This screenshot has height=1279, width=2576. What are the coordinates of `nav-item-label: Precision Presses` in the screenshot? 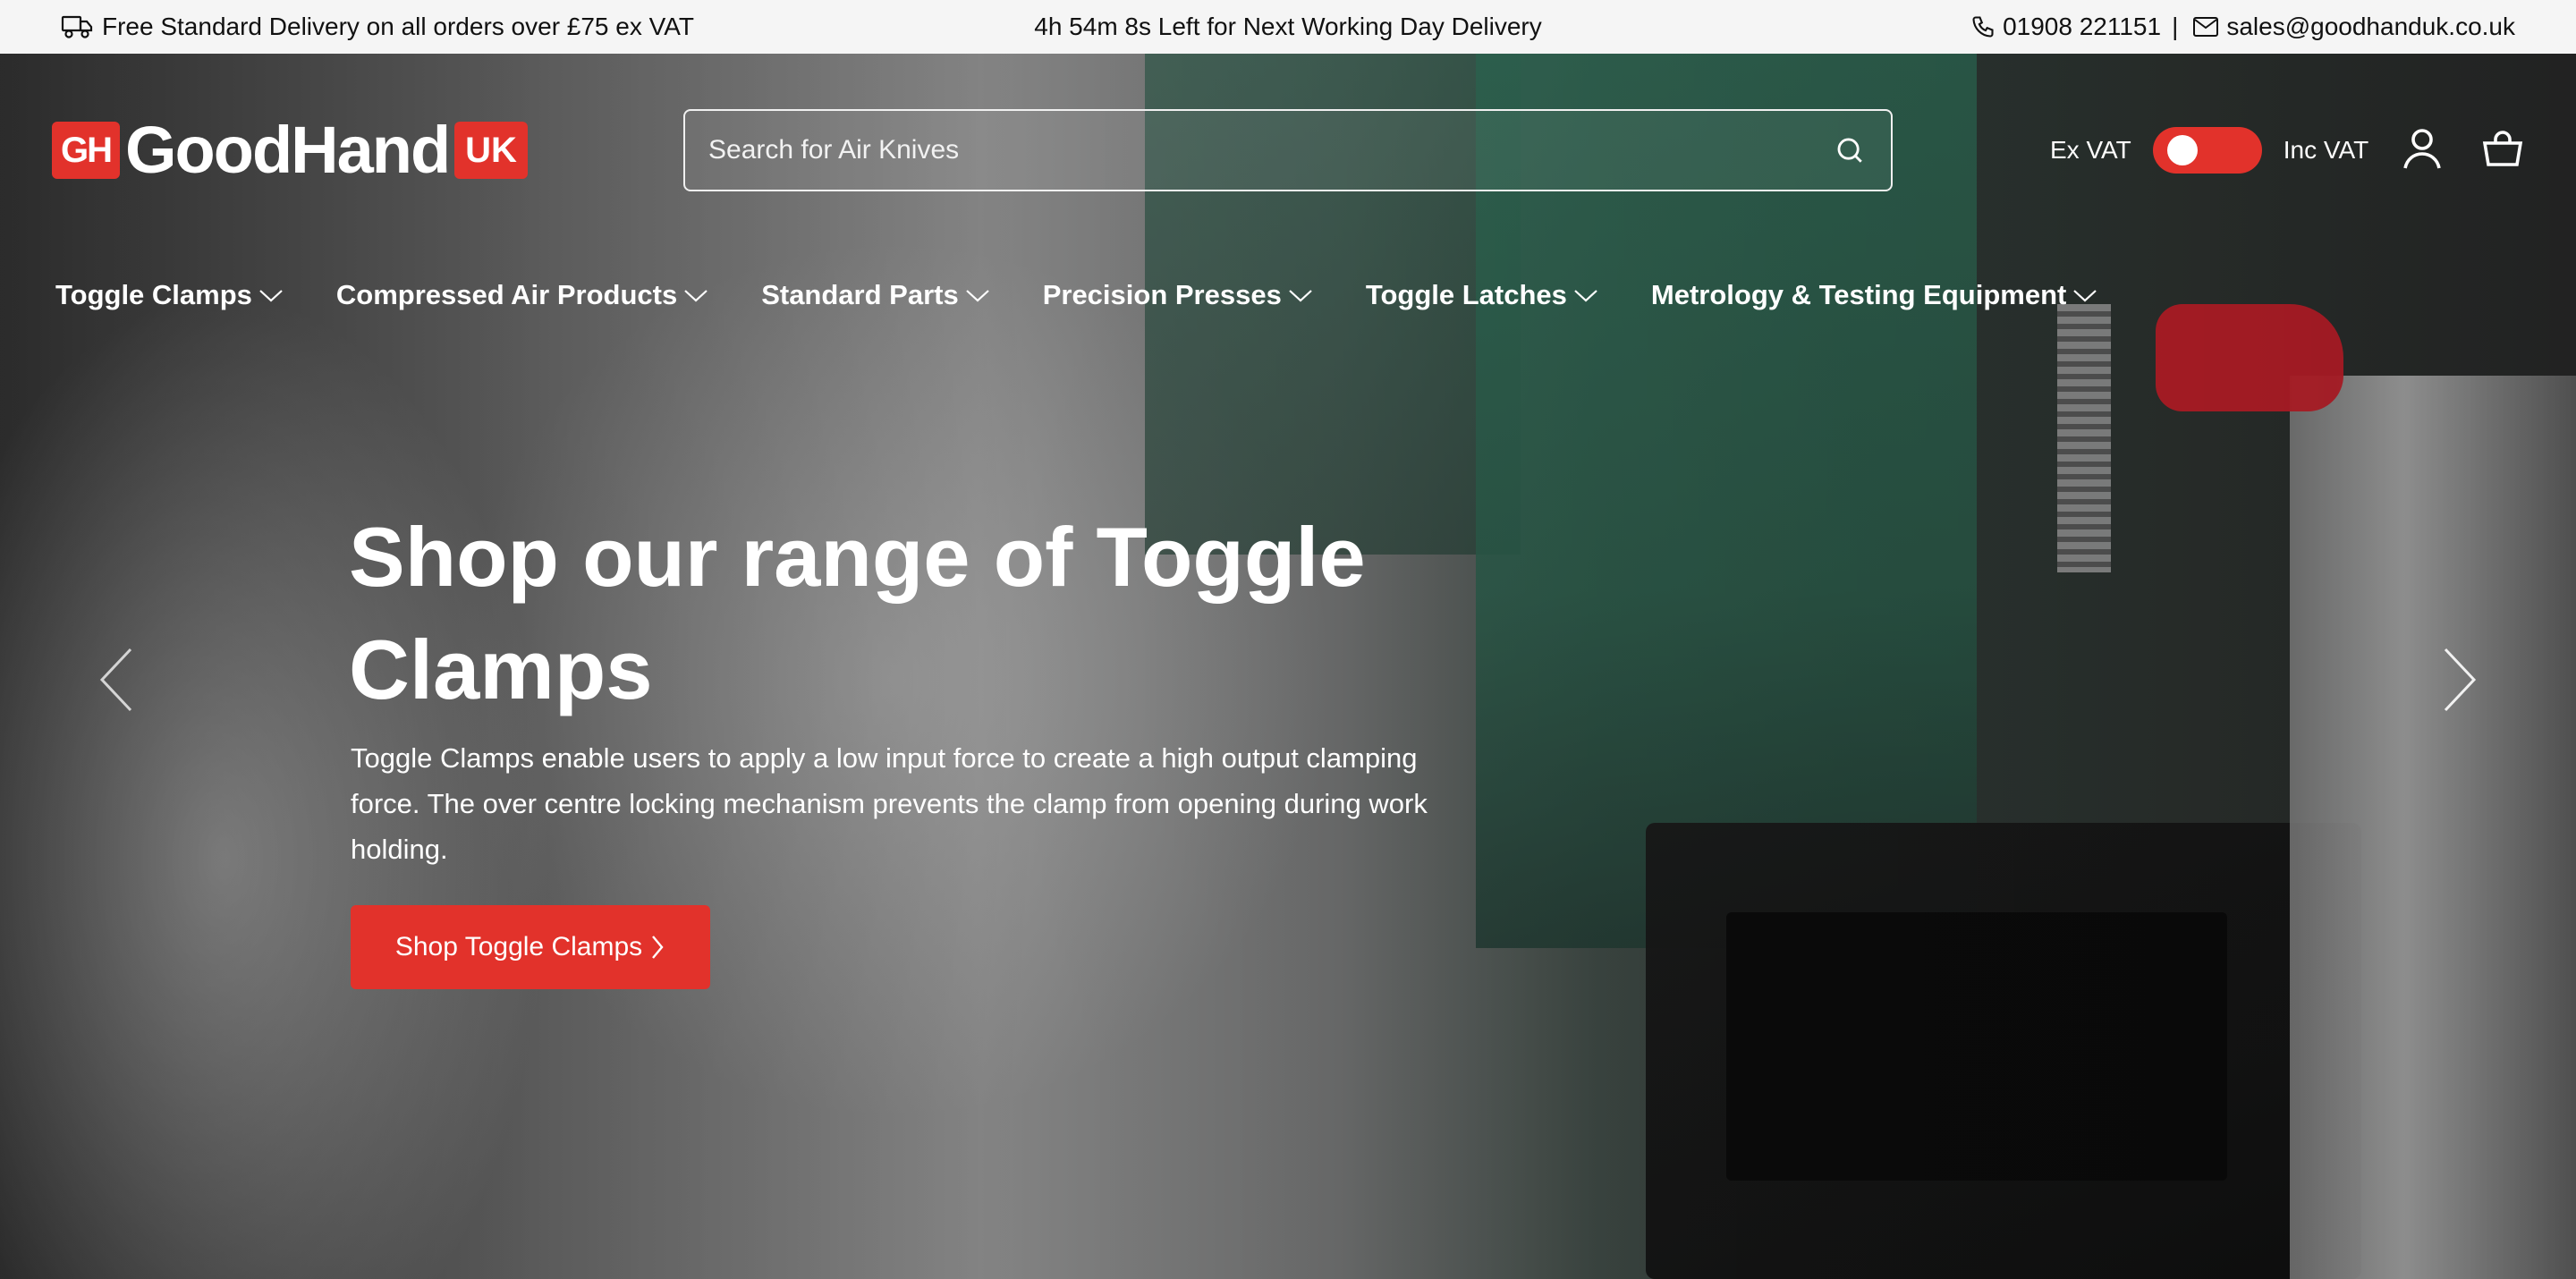 It's located at (1162, 294).